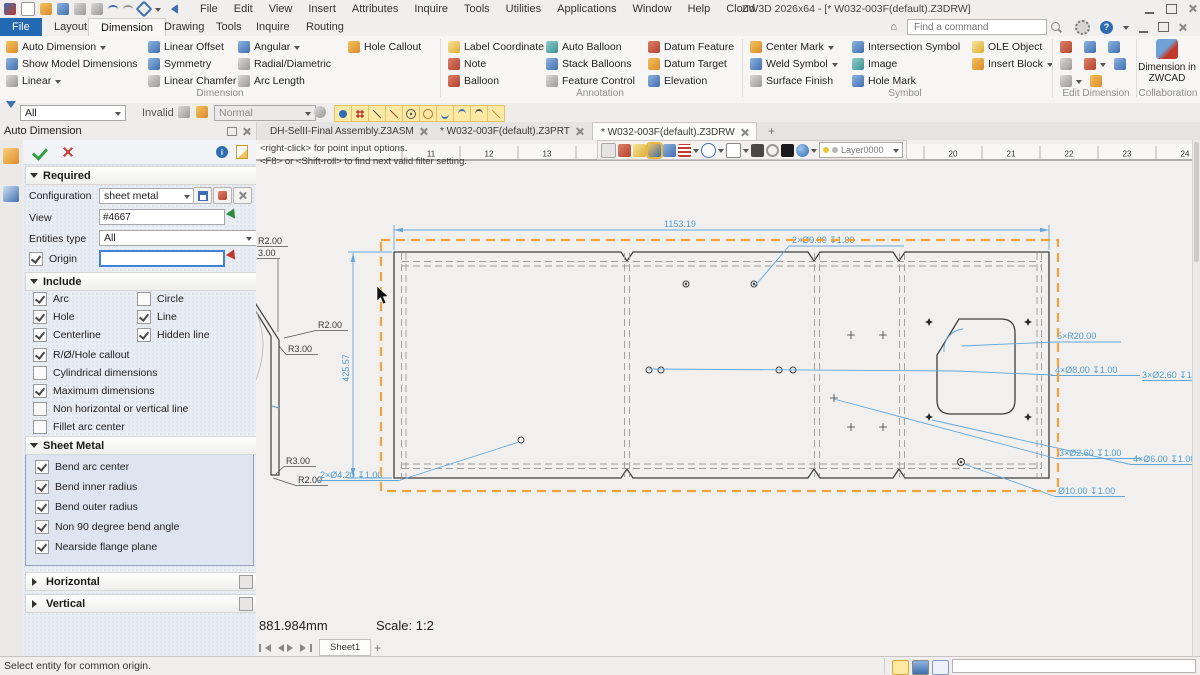  Describe the element at coordinates (772, 150) in the screenshot. I see `ring-icon` at that location.